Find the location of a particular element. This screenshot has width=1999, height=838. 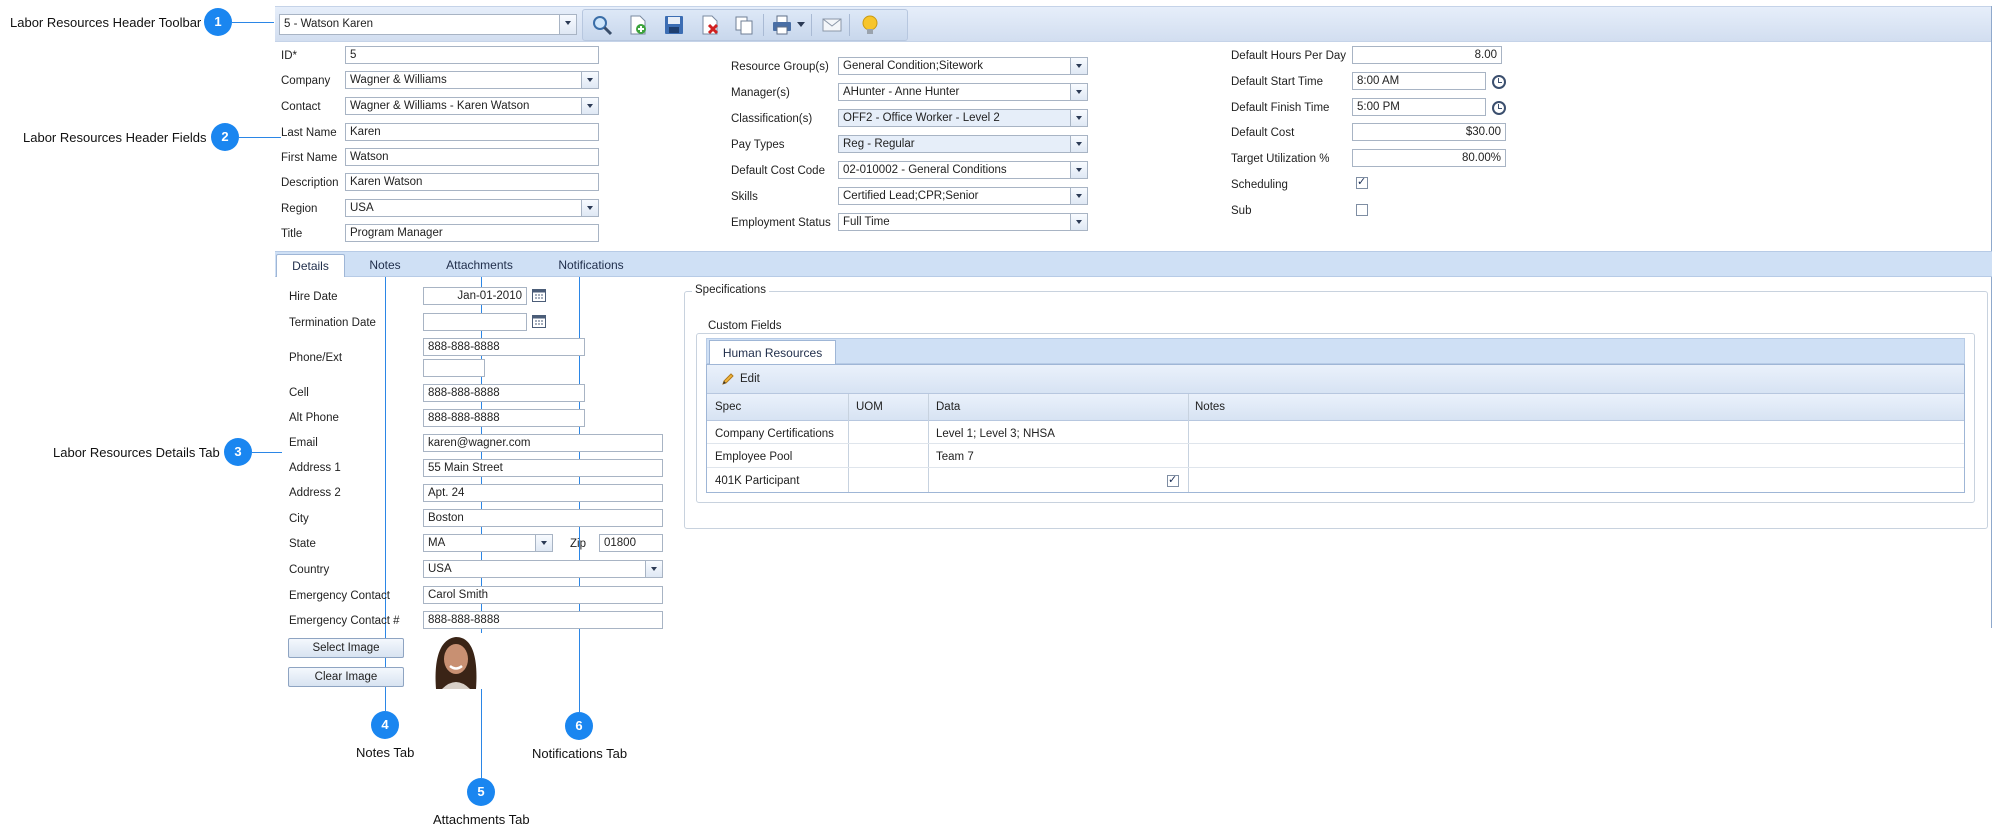

tips-button is located at coordinates (870, 25).